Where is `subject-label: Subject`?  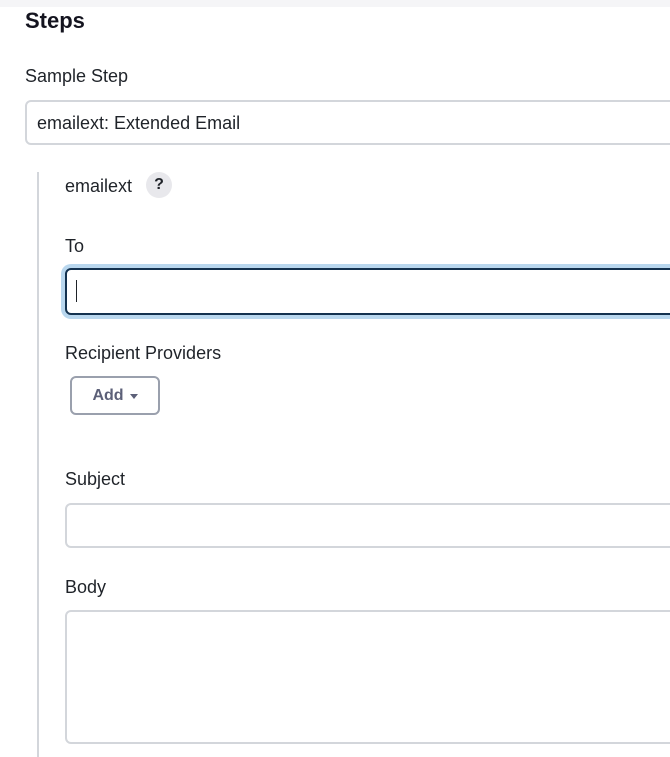
subject-label: Subject is located at coordinates (95, 479).